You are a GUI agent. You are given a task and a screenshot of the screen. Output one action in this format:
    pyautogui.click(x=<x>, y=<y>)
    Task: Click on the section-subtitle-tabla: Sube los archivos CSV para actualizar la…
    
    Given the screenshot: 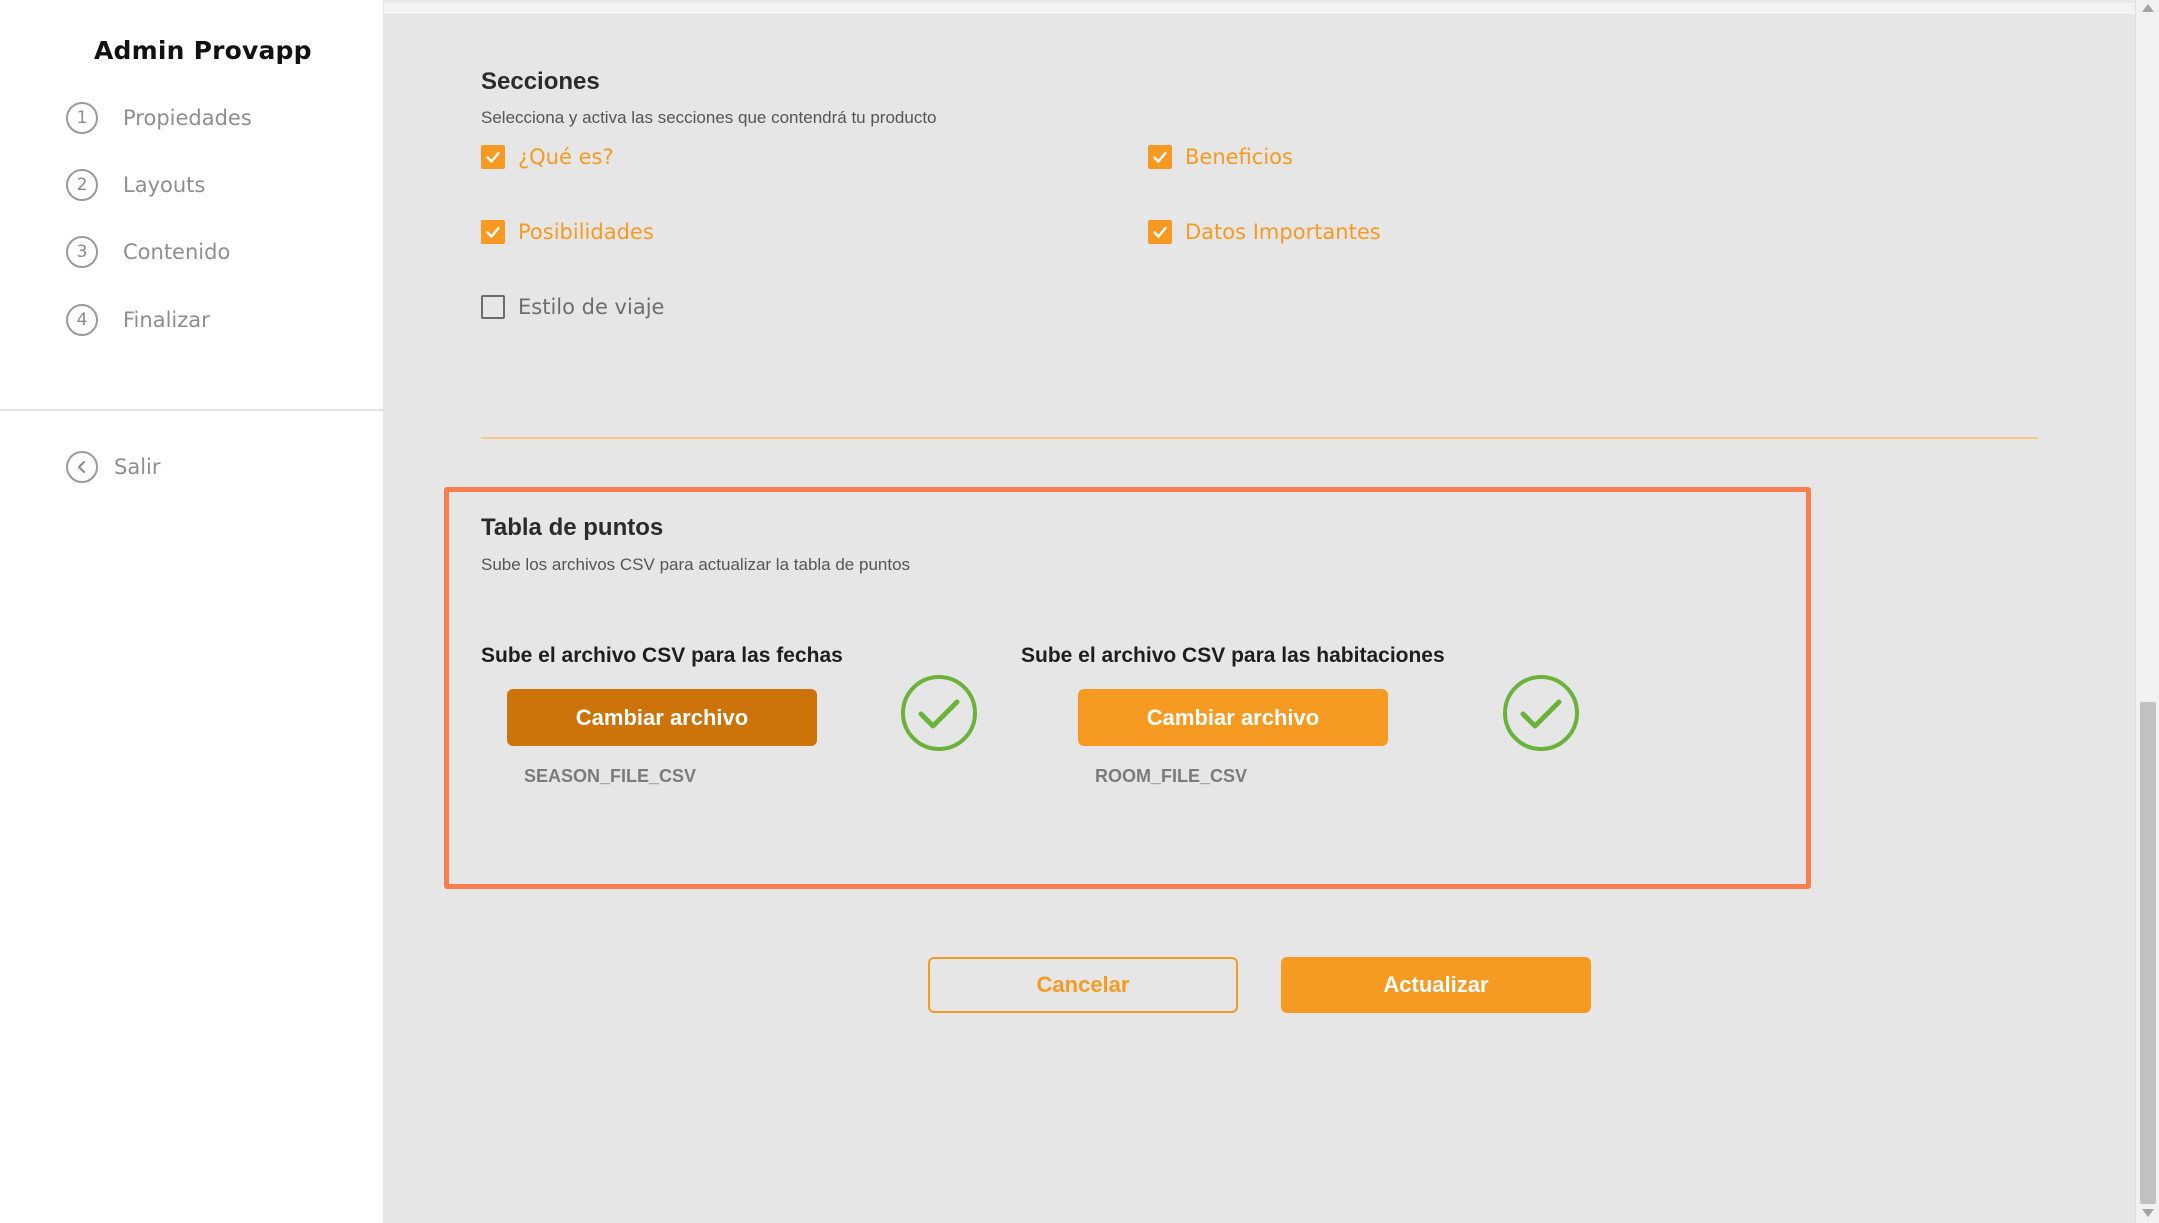 What is the action you would take?
    pyautogui.click(x=696, y=564)
    